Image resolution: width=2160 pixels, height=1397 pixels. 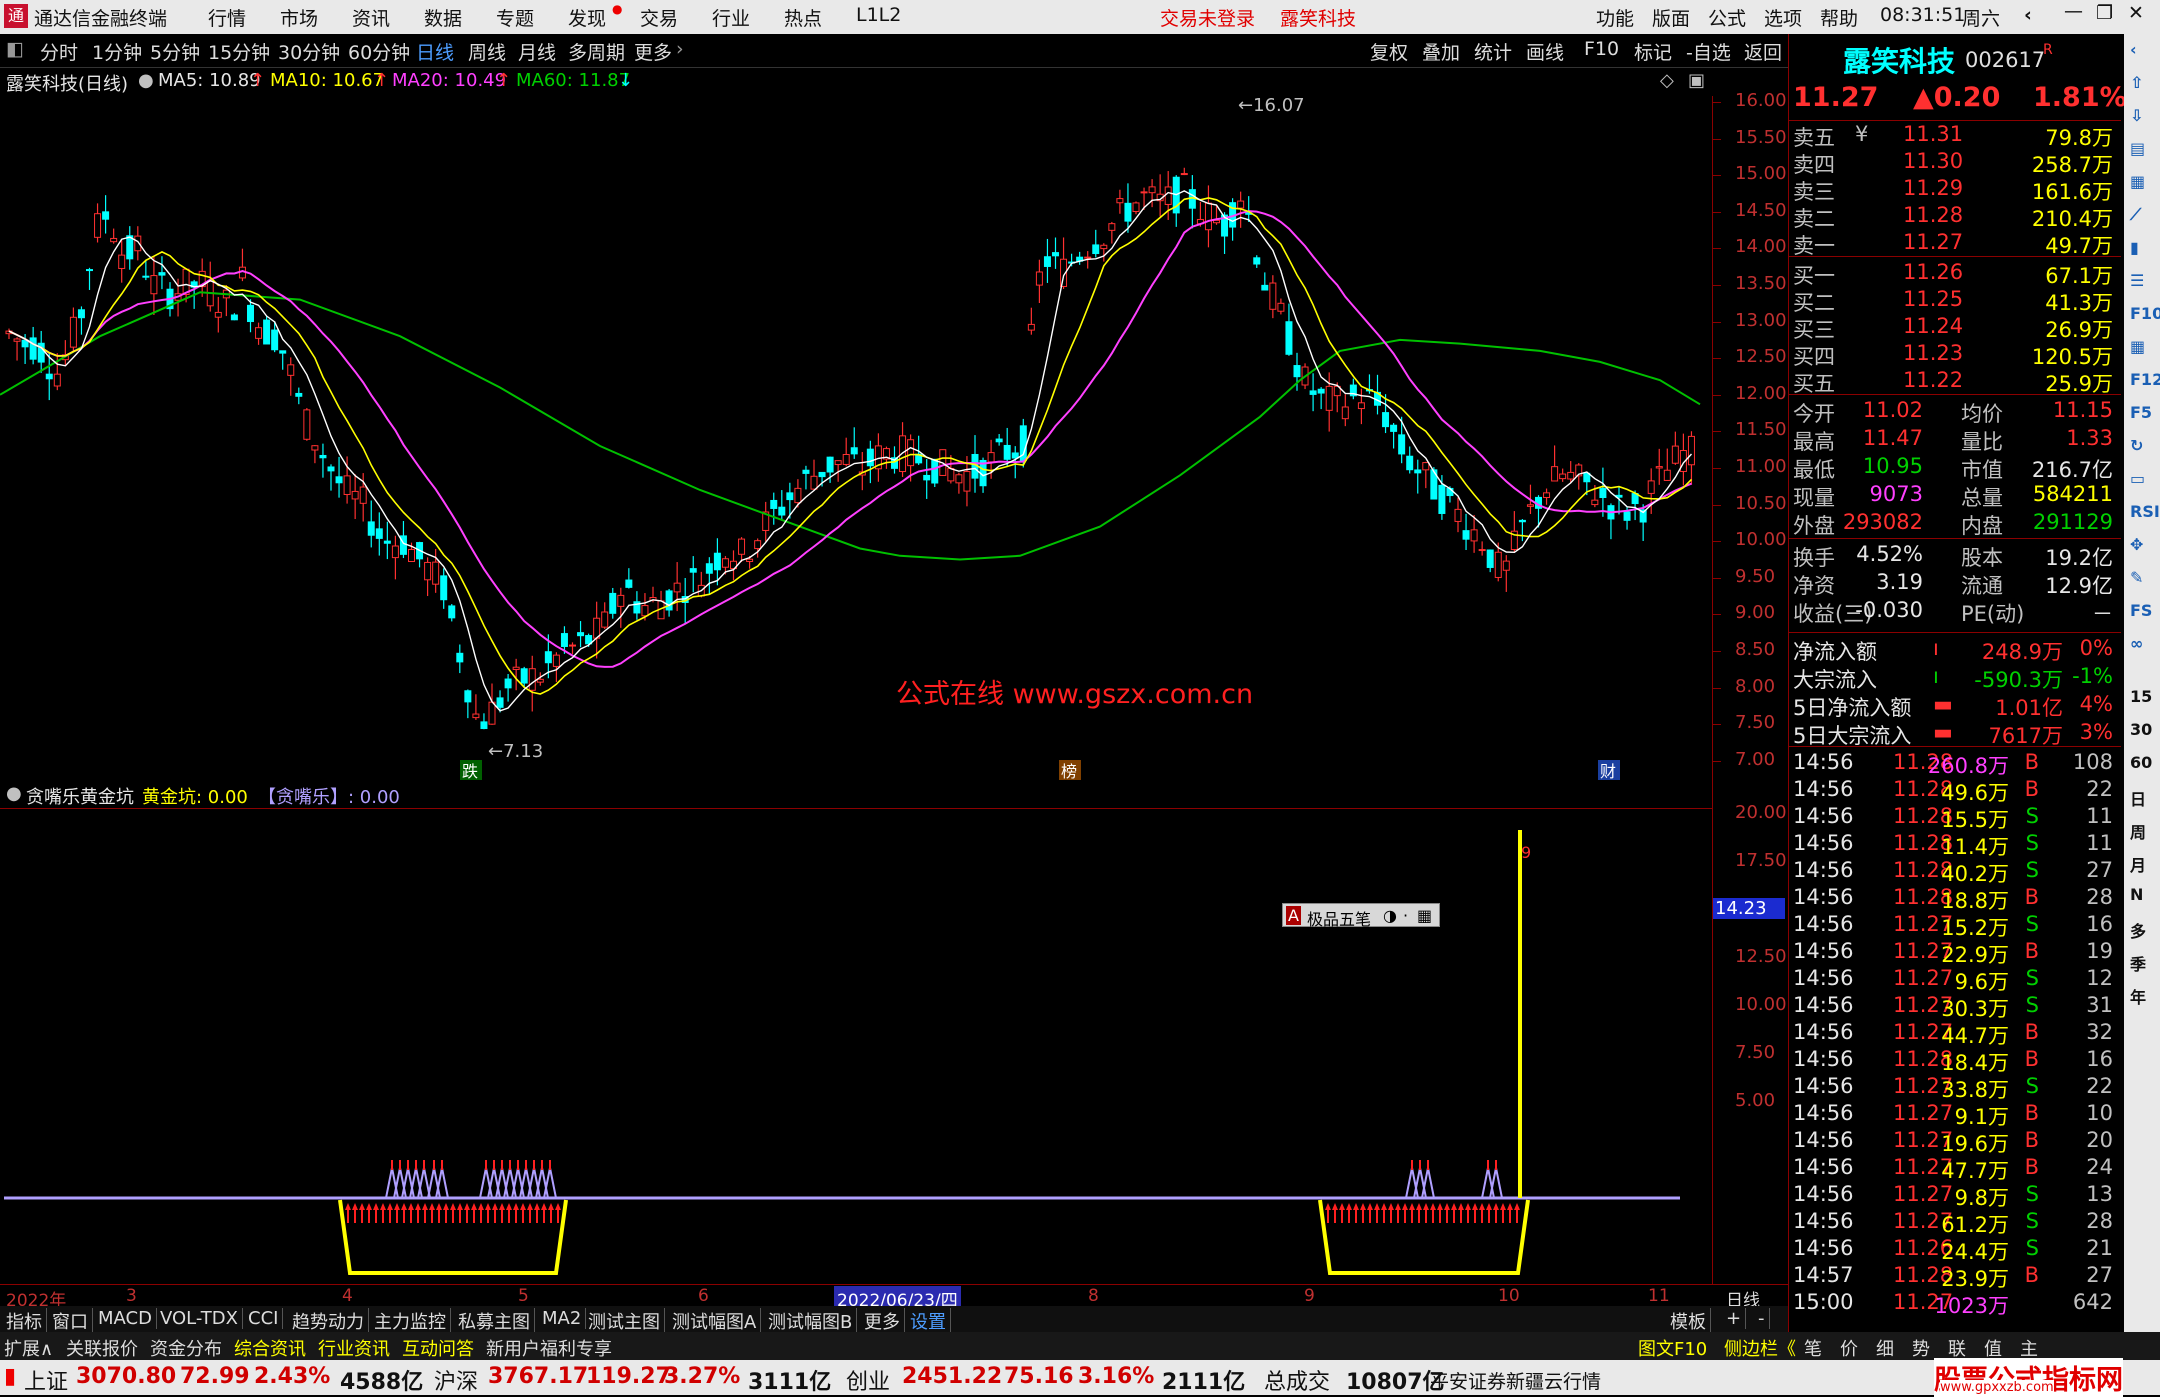 I want to click on period-shortcut: 季, so click(x=2138, y=963).